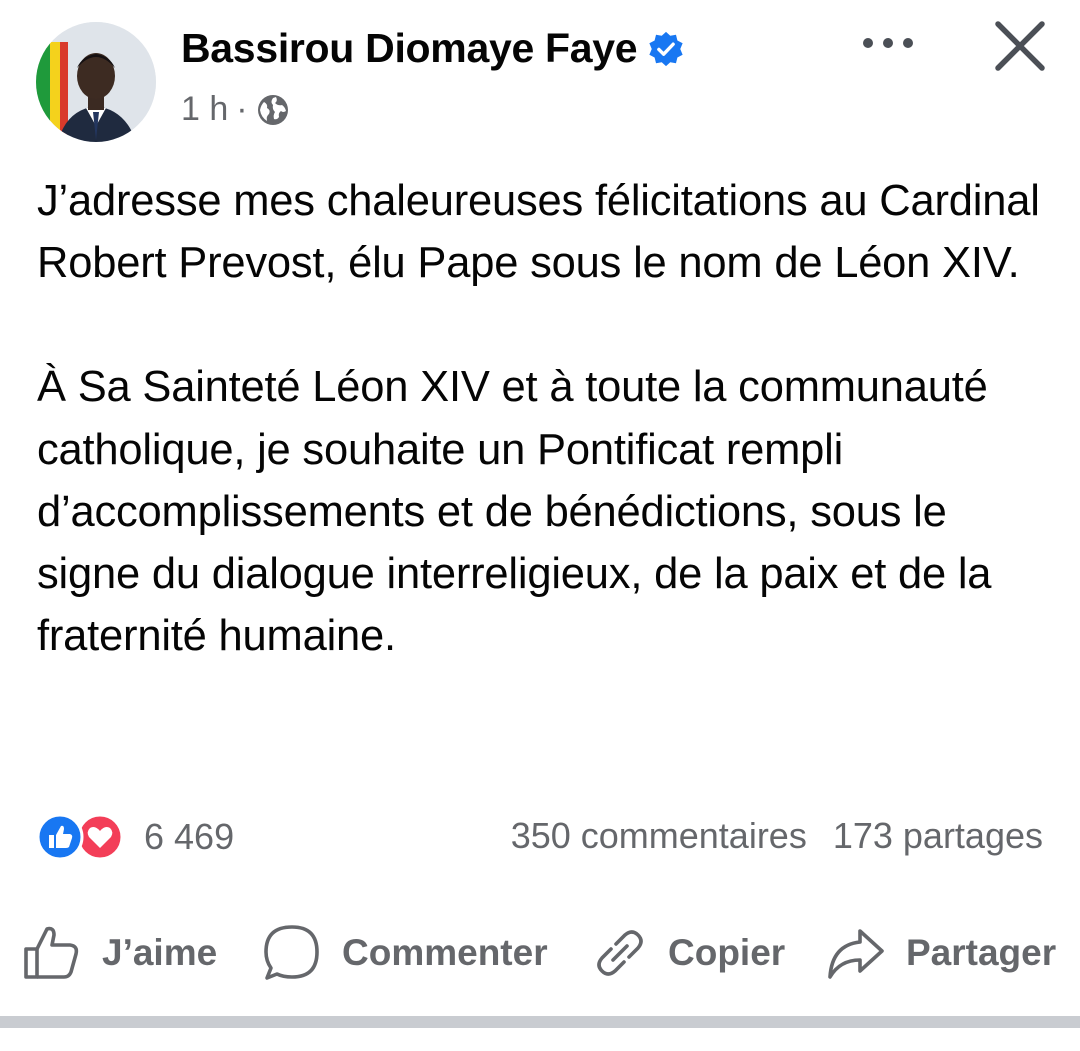 Image resolution: width=1080 pixels, height=1051 pixels. Describe the element at coordinates (666, 48) in the screenshot. I see `verified-badge-icon` at that location.